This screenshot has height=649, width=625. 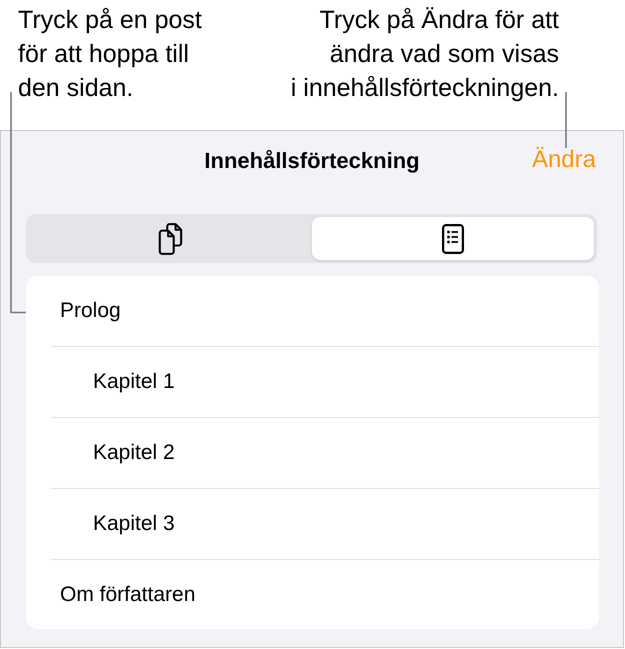 I want to click on callout-text: Tryck på en post för att hoppa till den sidan., so click(x=110, y=54).